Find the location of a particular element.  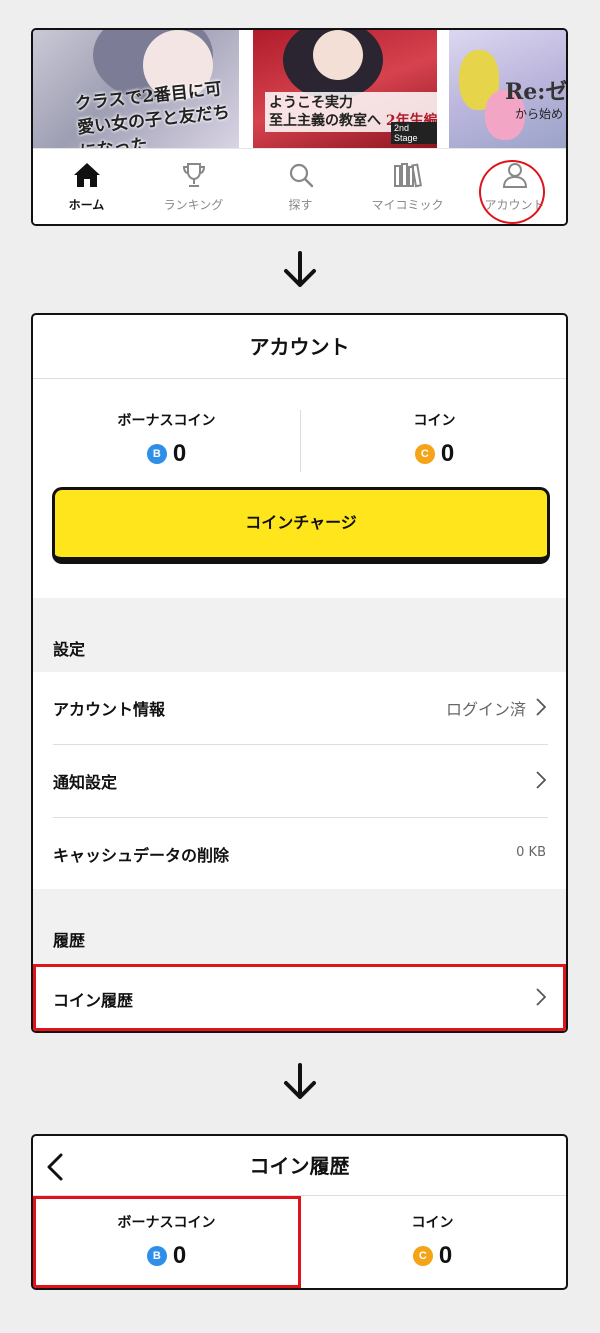

highlight-circle is located at coordinates (512, 192).